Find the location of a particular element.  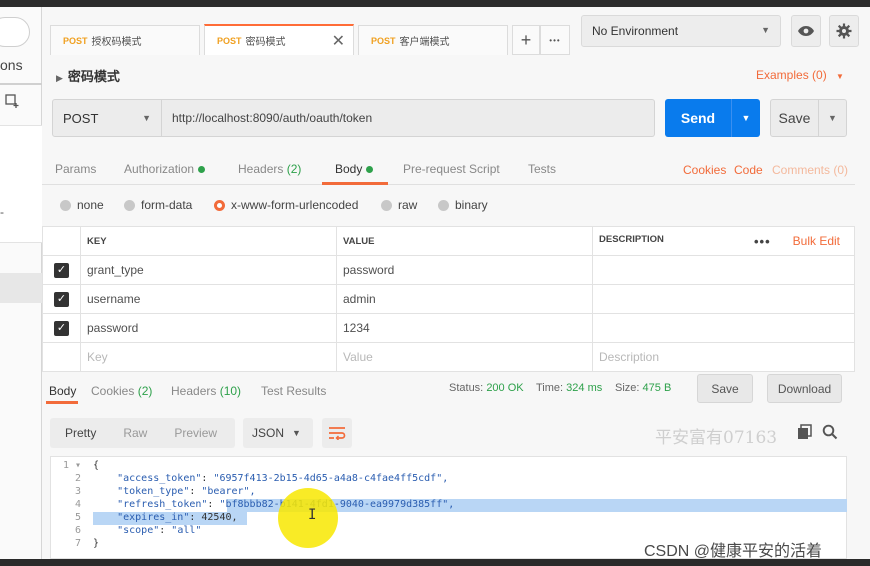

radio-none: none is located at coordinates (82, 205).